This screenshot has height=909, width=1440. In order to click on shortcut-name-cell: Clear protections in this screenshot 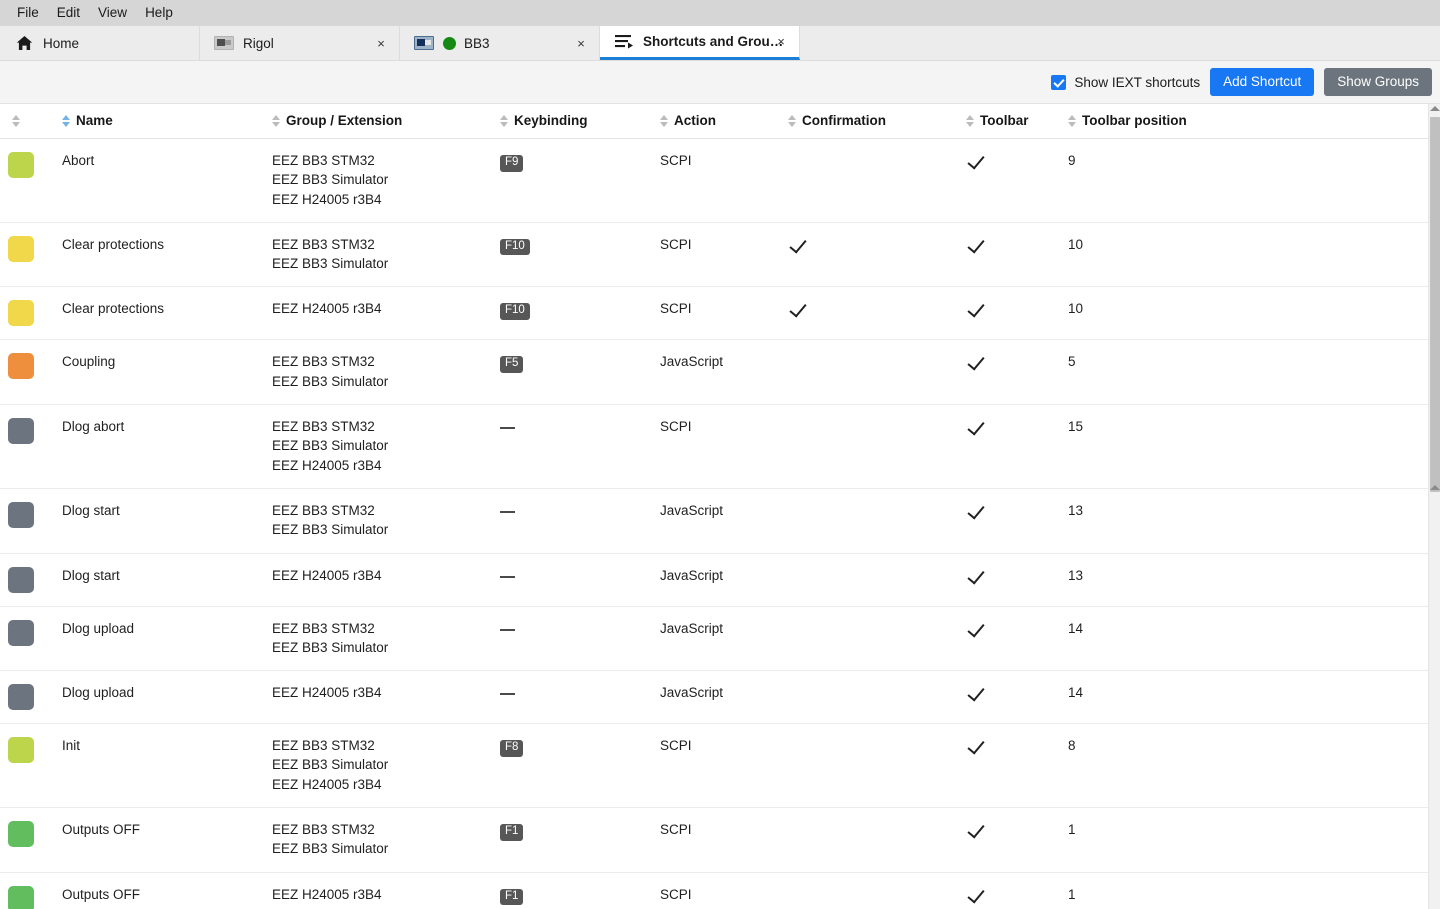, I will do `click(167, 313)`.